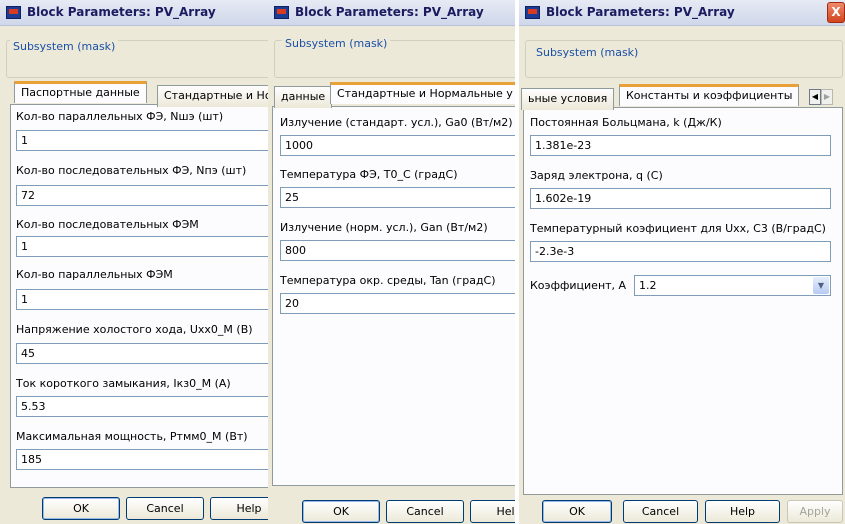 This screenshot has height=524, width=845. I want to click on field-label: Кол-во параллельных ФЭ, Nшэ (шт), so click(120, 116).